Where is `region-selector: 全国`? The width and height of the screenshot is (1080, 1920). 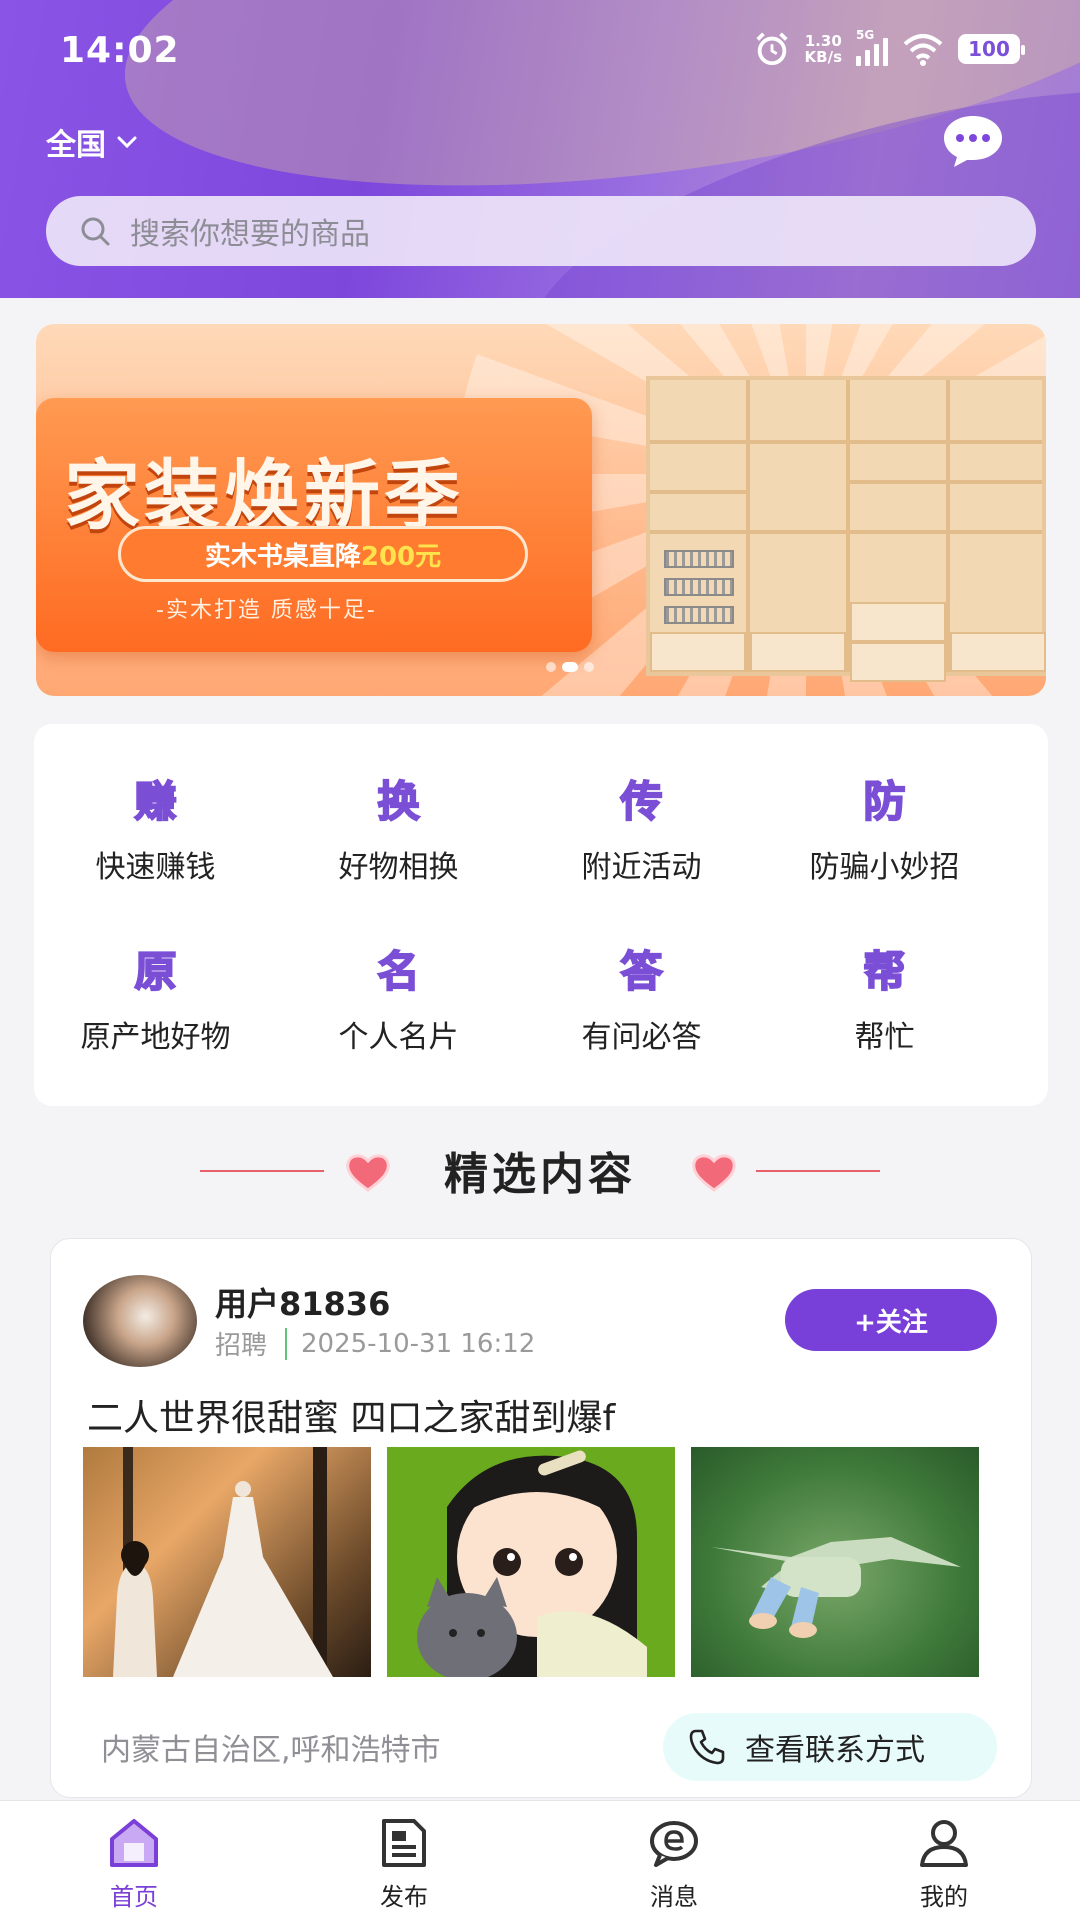 region-selector: 全国 is located at coordinates (93, 142).